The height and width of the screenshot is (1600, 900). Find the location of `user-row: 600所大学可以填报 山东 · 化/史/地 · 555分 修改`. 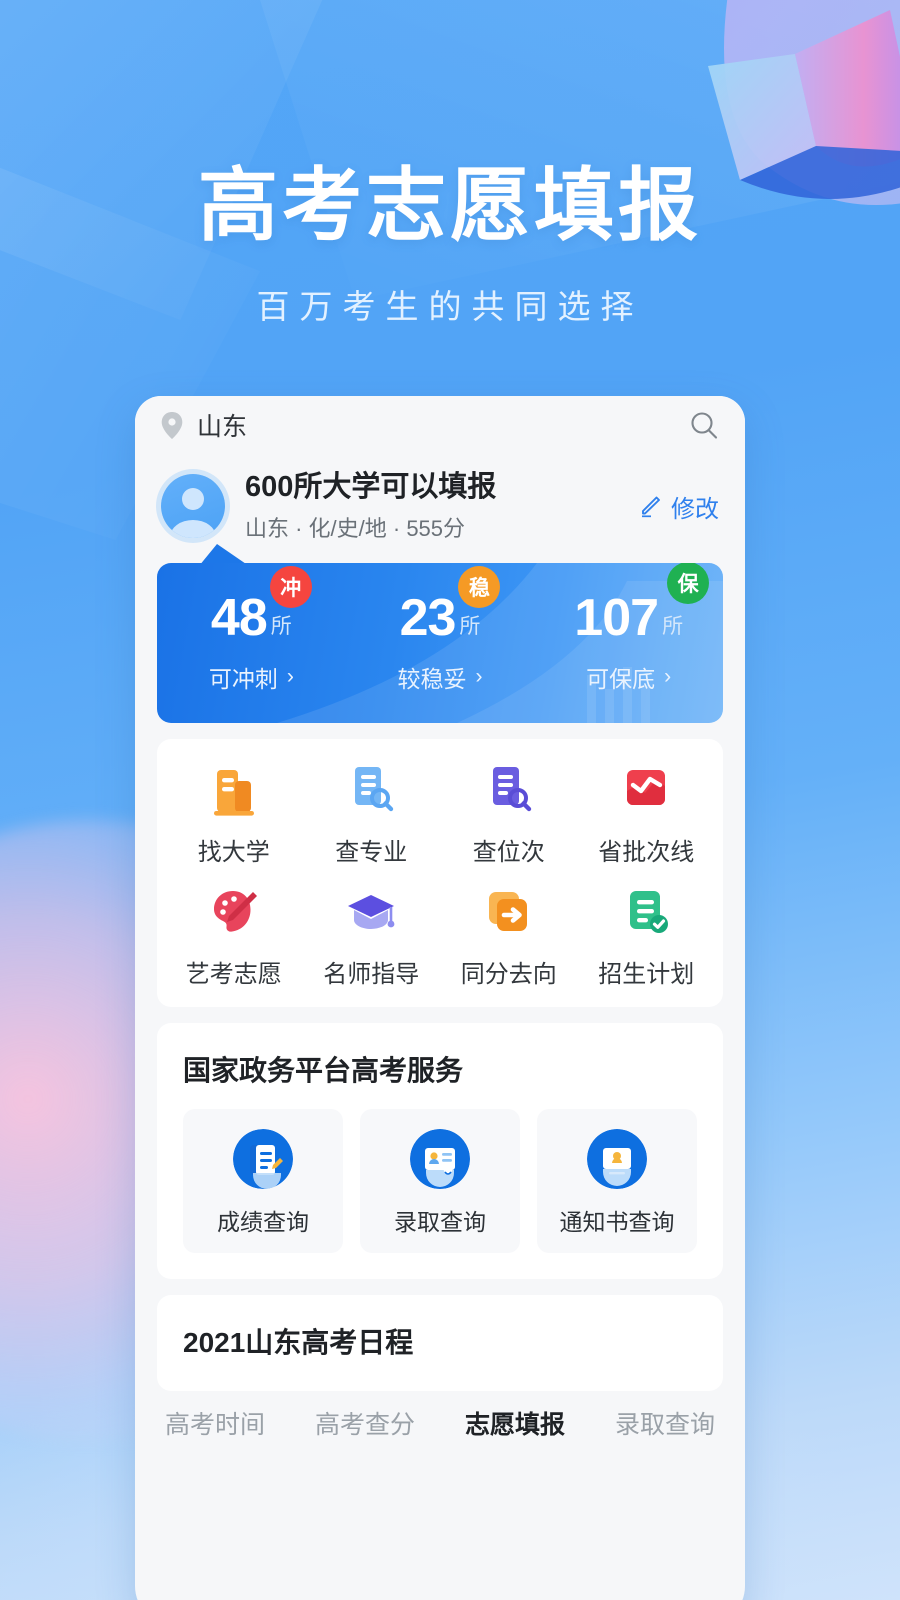

user-row: 600所大学可以填报 山东 · 化/史/地 · 555分 修改 is located at coordinates (440, 498).